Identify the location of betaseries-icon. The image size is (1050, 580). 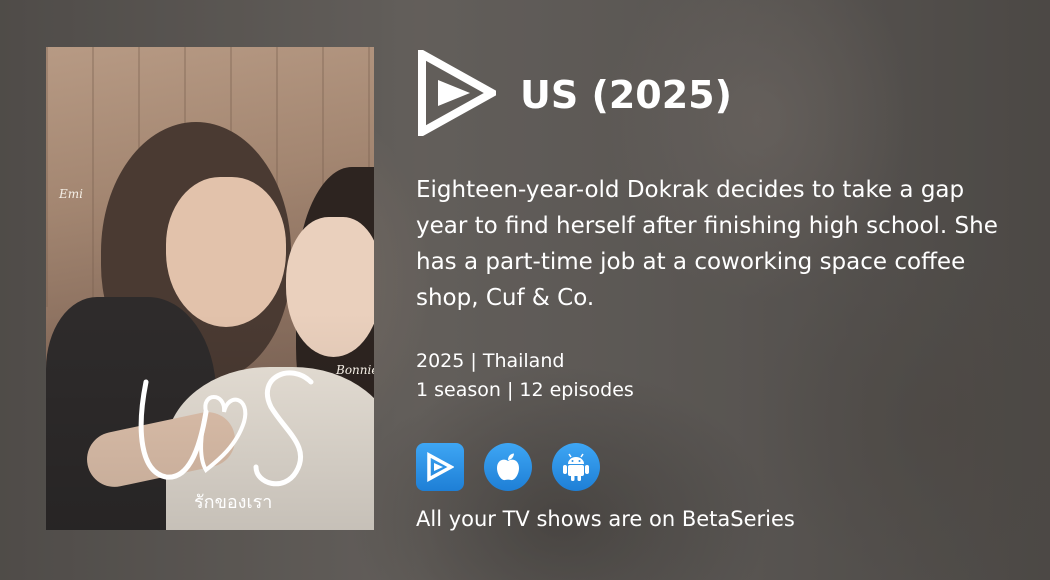
(440, 467).